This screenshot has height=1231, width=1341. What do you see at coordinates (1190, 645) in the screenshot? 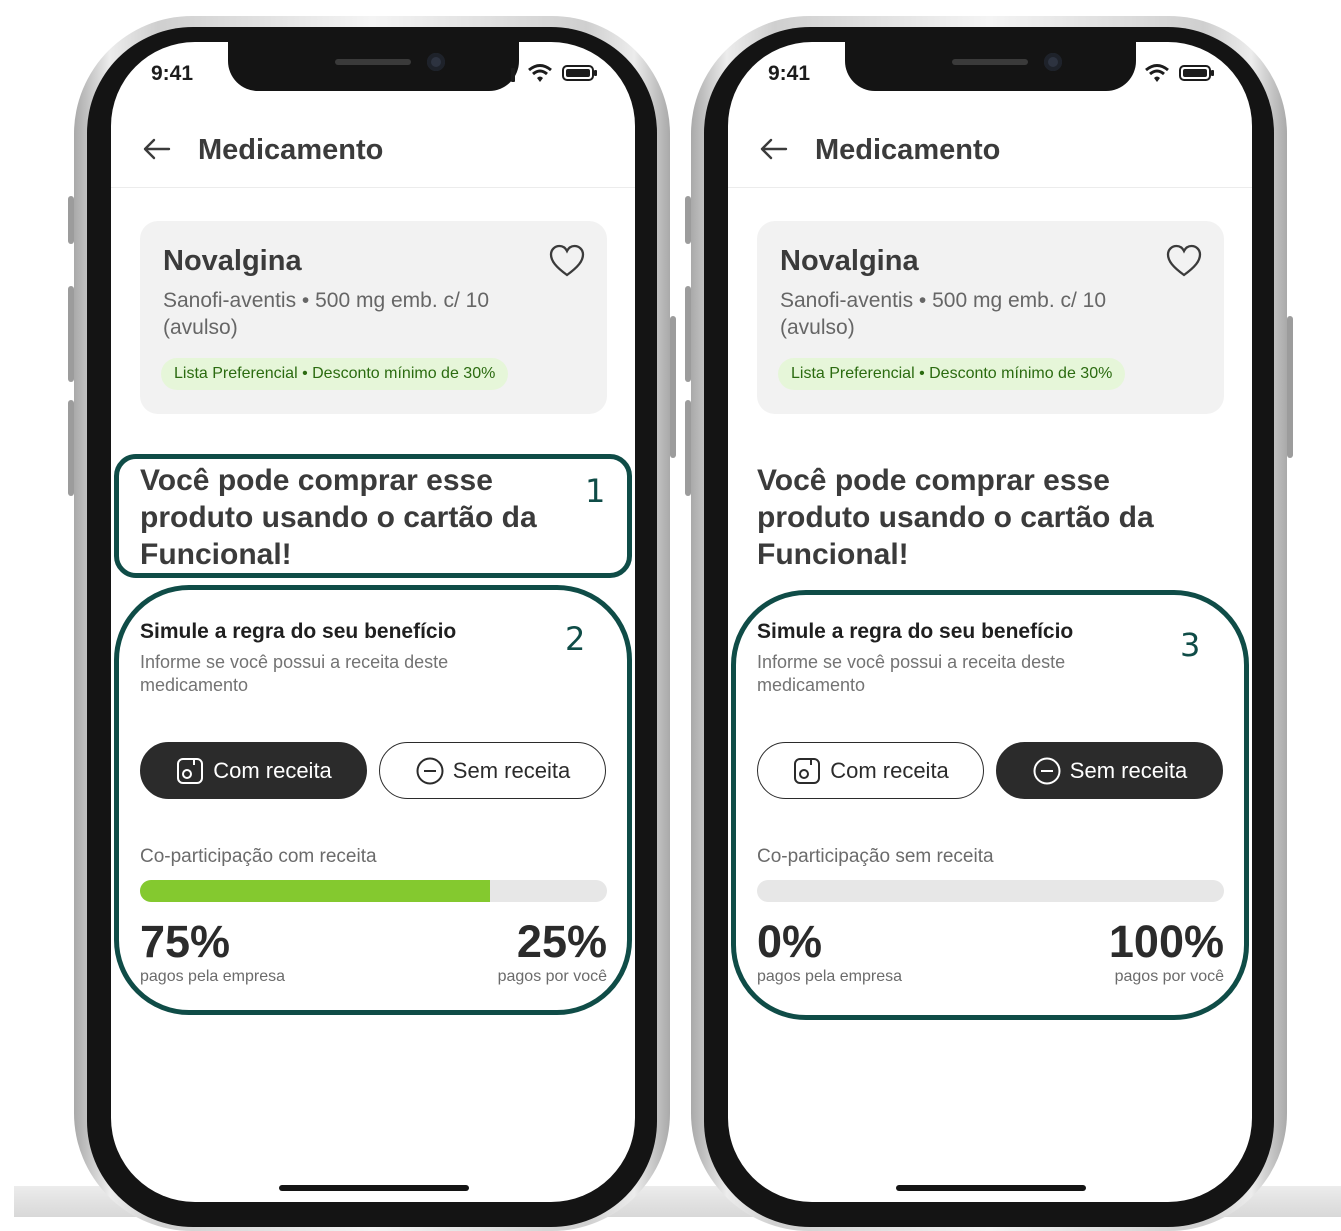
I see `annotation-number-3: 3` at bounding box center [1190, 645].